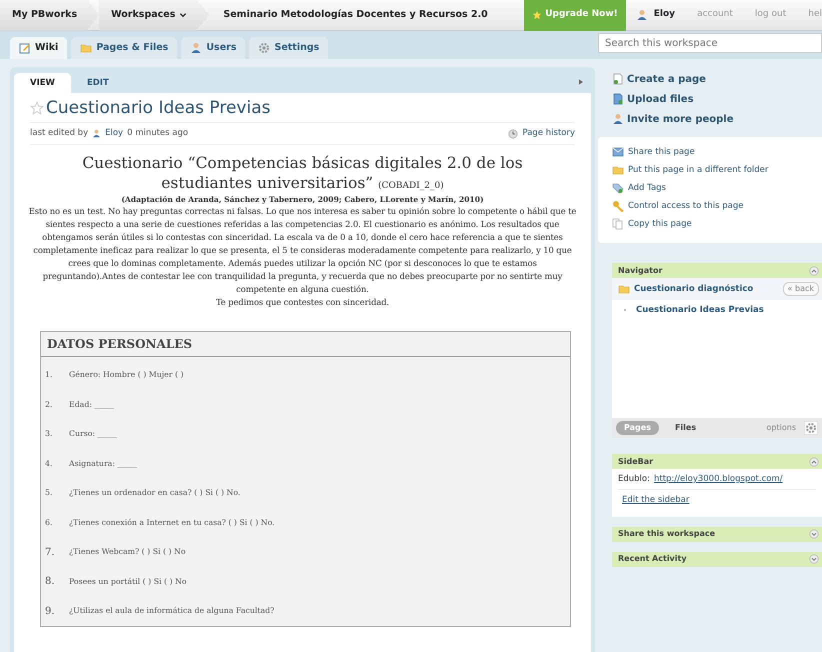  I want to click on copy-icon, so click(618, 224).